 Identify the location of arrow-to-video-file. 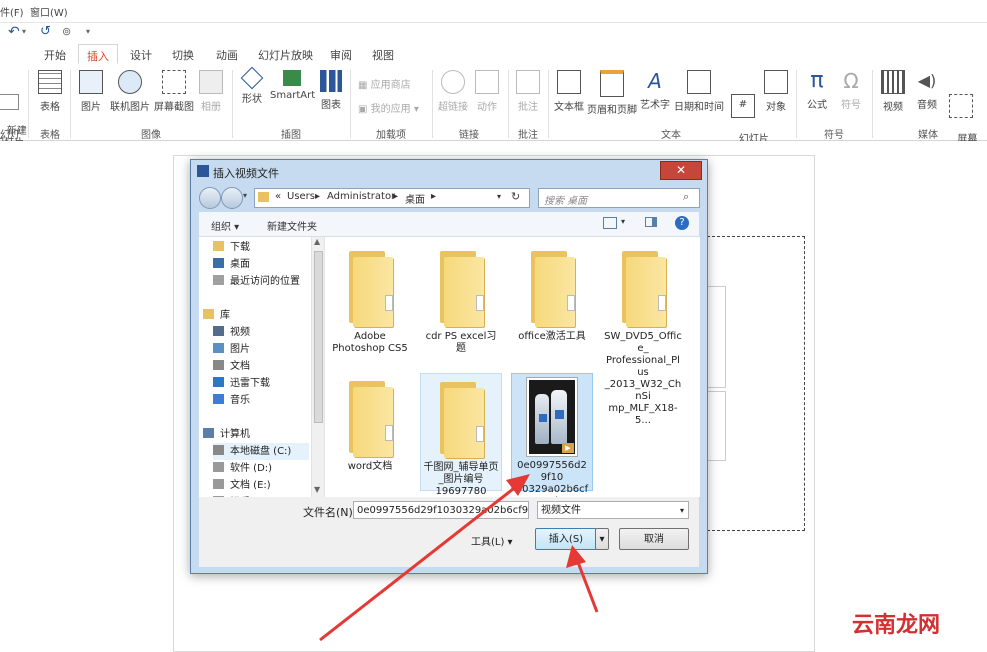
(421, 561).